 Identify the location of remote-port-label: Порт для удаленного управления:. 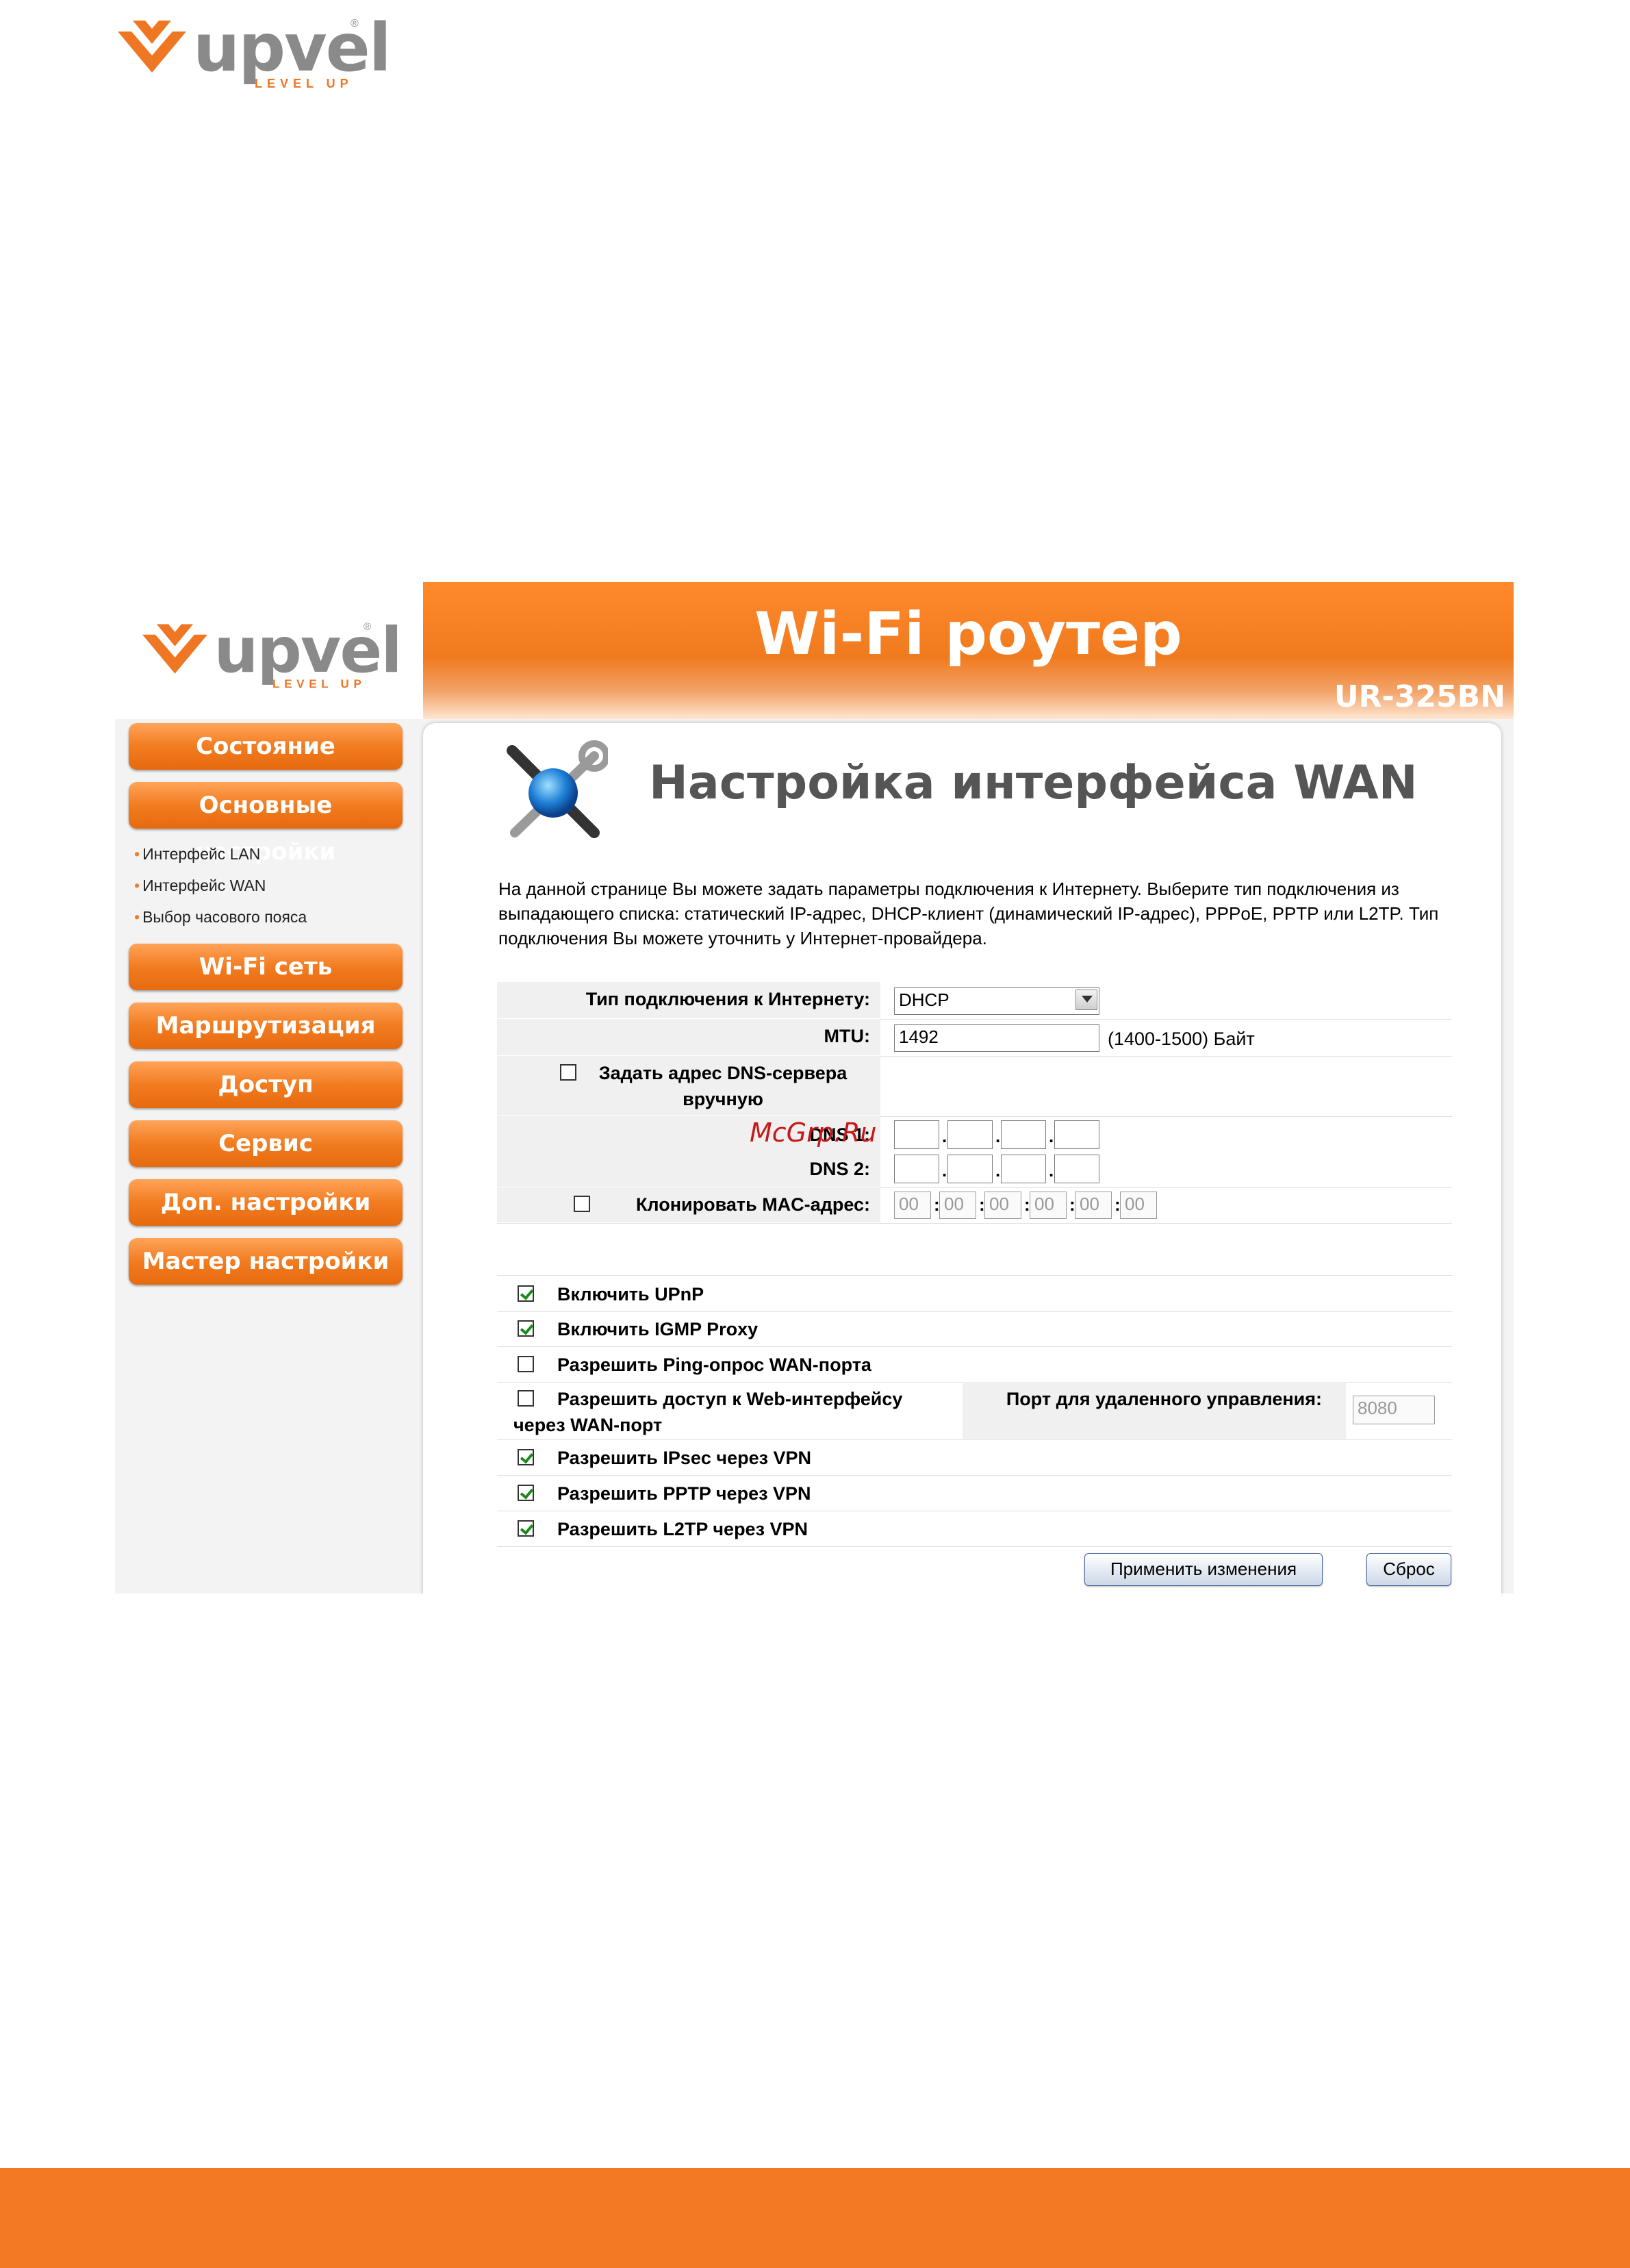
(1164, 1399).